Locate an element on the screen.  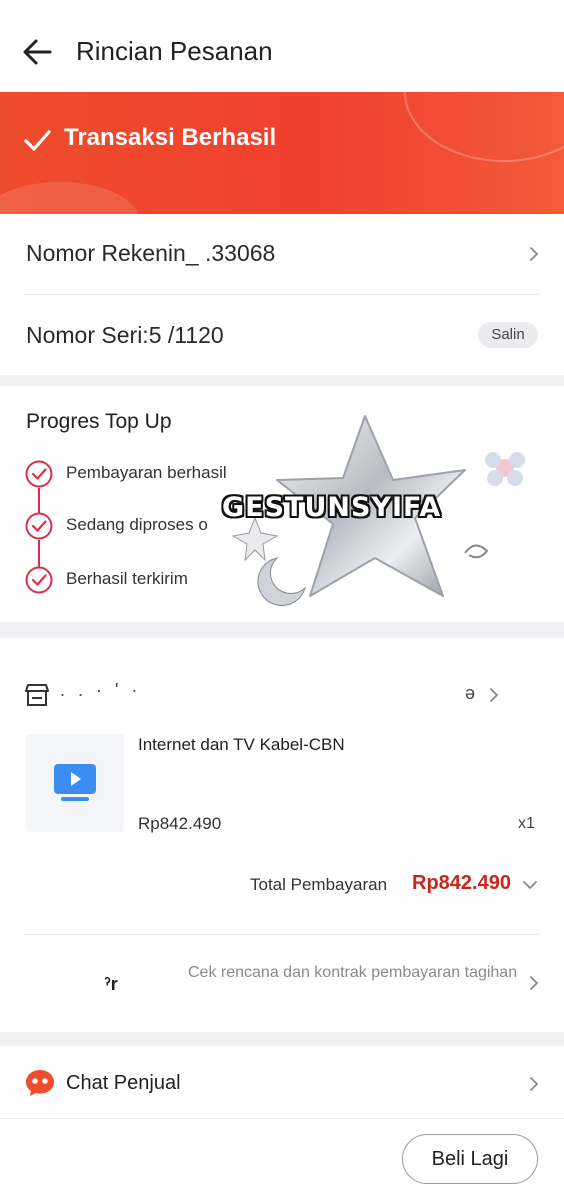
product-thumbnail is located at coordinates (75, 783).